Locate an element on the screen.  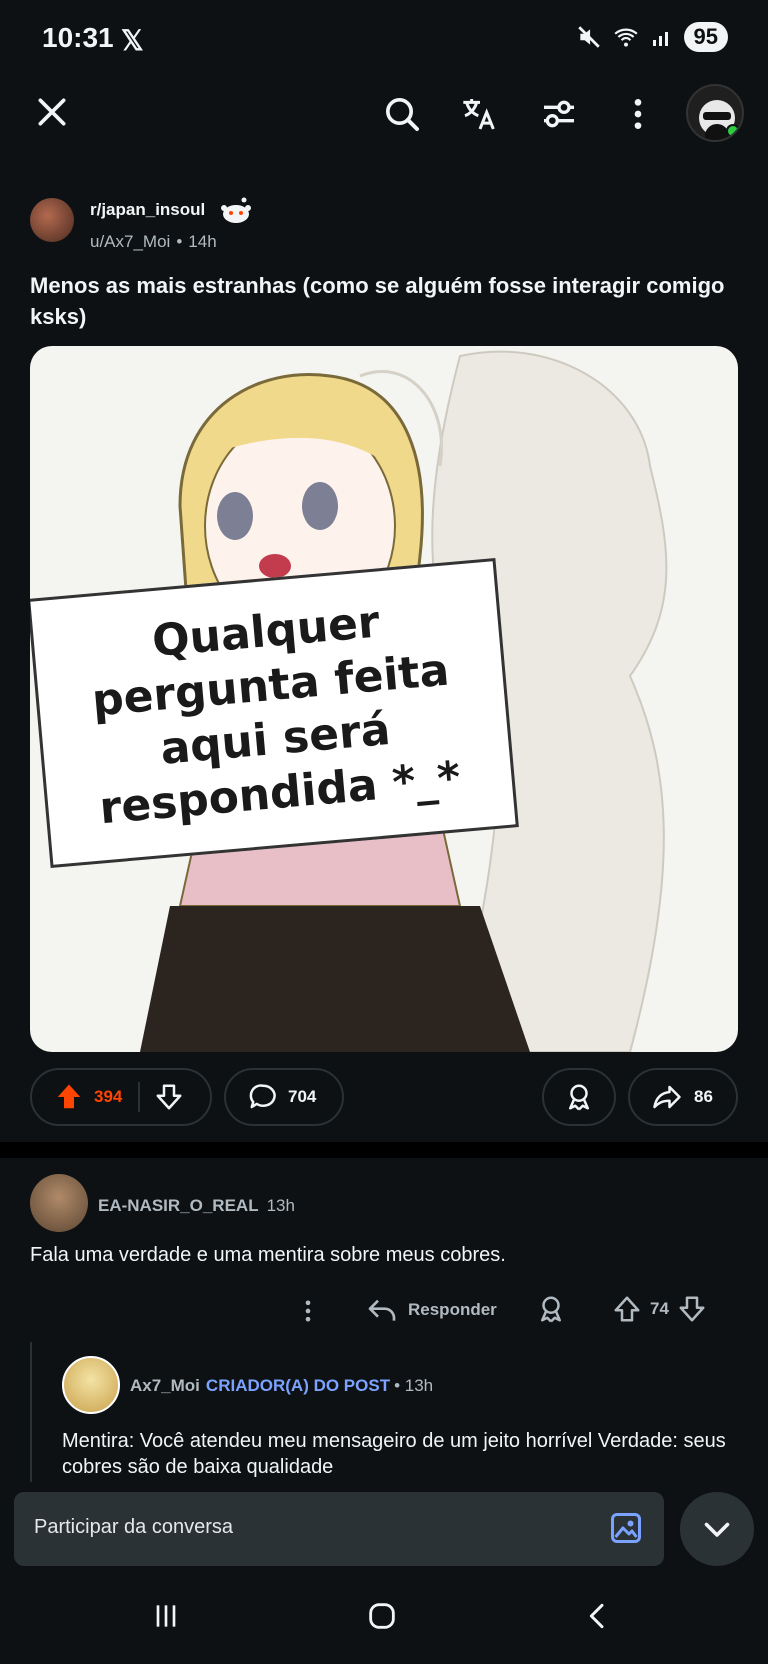
comment-award-button is located at coordinates (551, 1309).